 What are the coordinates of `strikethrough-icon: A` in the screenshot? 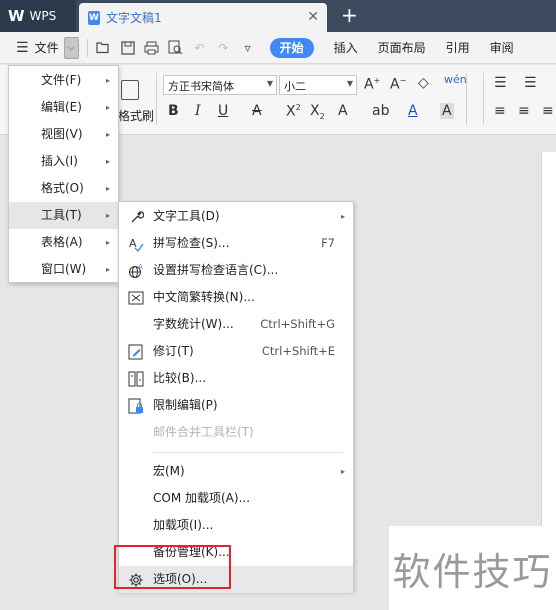 It's located at (257, 111).